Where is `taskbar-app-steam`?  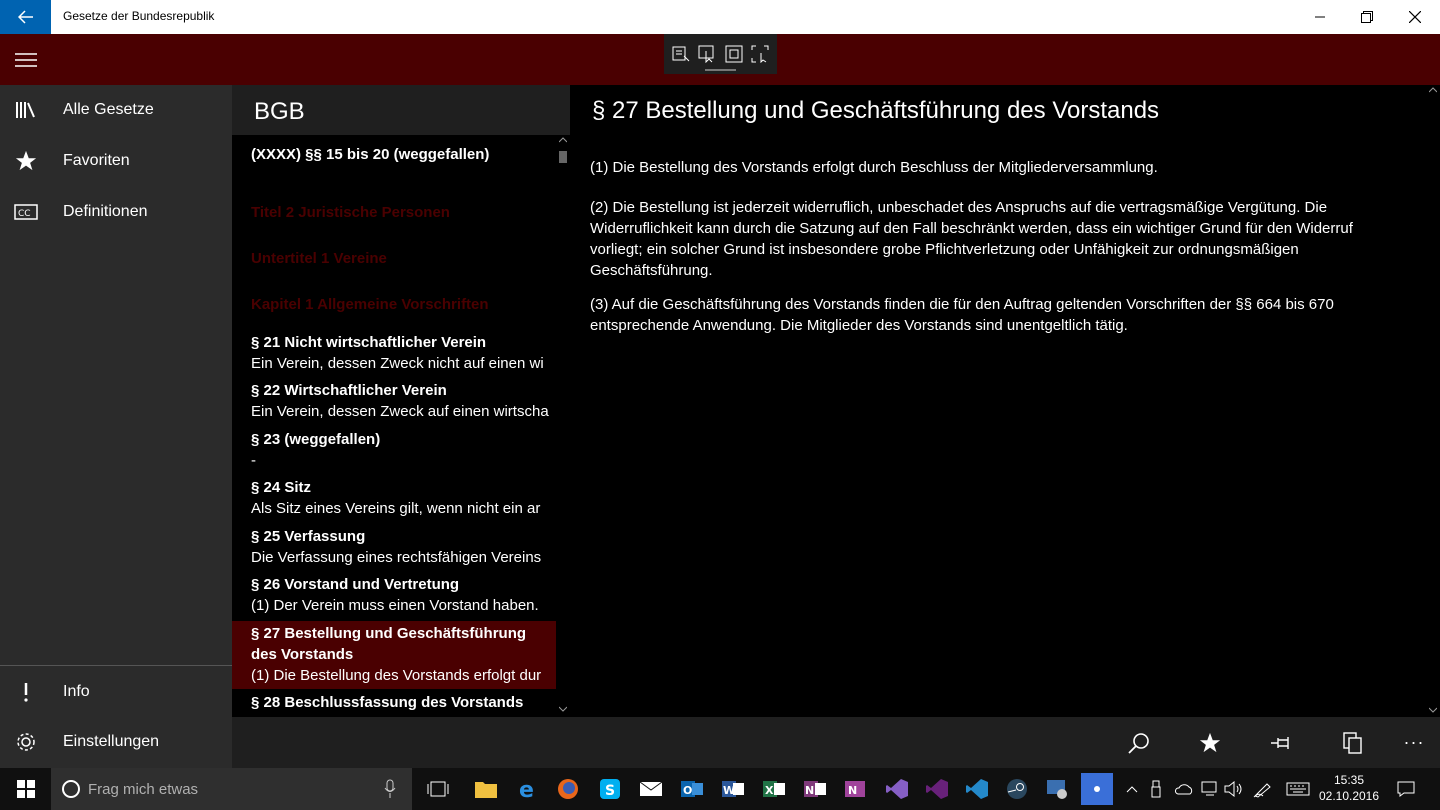 taskbar-app-steam is located at coordinates (1017, 789).